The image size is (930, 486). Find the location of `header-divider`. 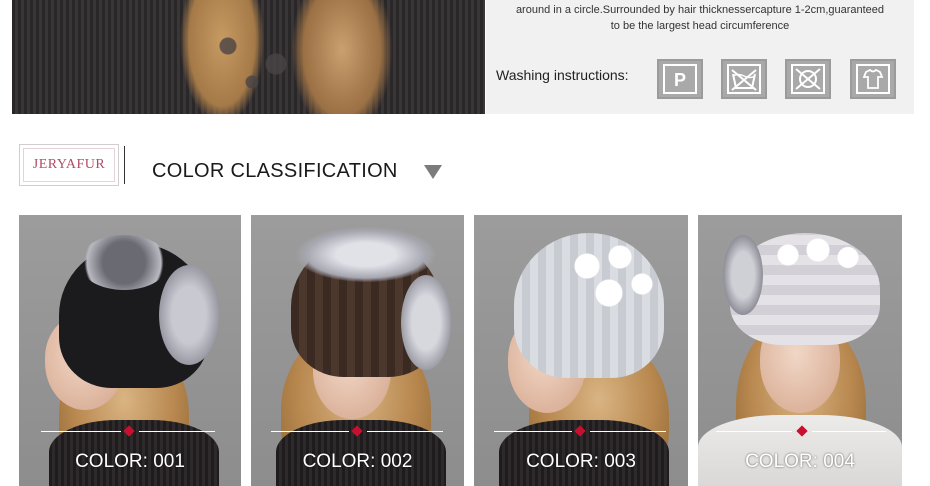

header-divider is located at coordinates (124, 165).